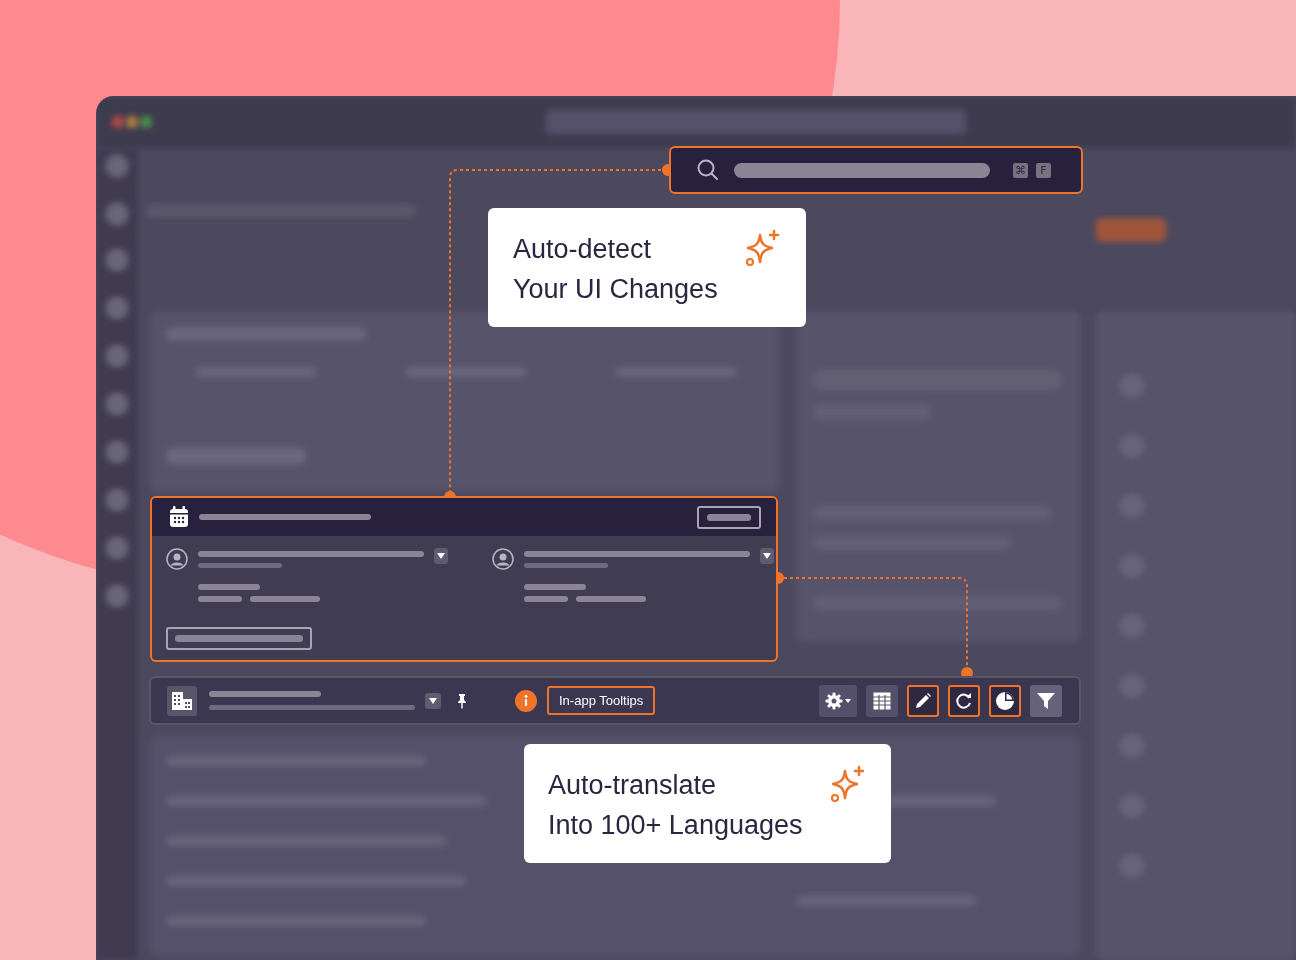  What do you see at coordinates (1043, 170) in the screenshot?
I see `shortcut-key: F` at bounding box center [1043, 170].